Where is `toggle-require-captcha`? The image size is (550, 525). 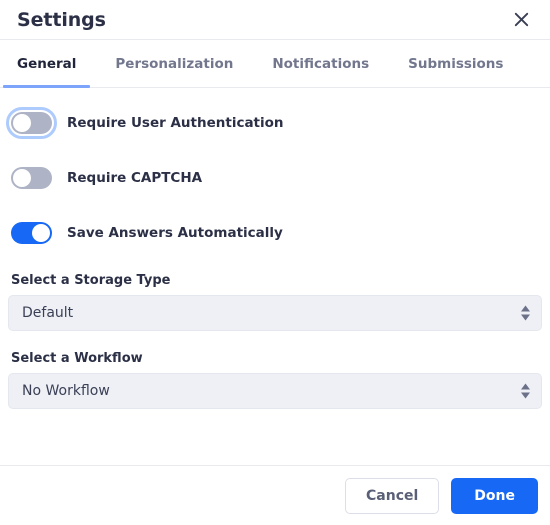
toggle-require-captcha is located at coordinates (31, 178).